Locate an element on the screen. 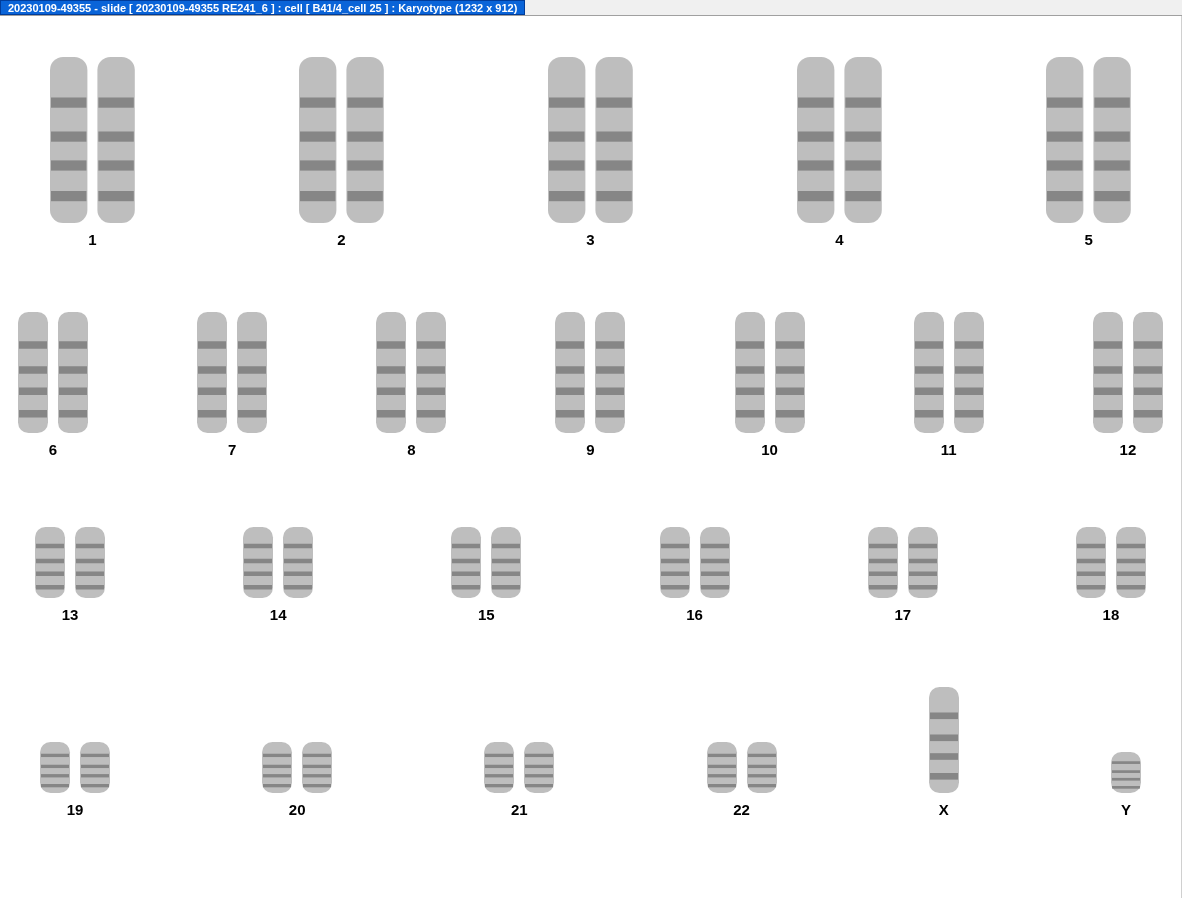 The image size is (1182, 898). chromosome-number: 4 is located at coordinates (839, 240).